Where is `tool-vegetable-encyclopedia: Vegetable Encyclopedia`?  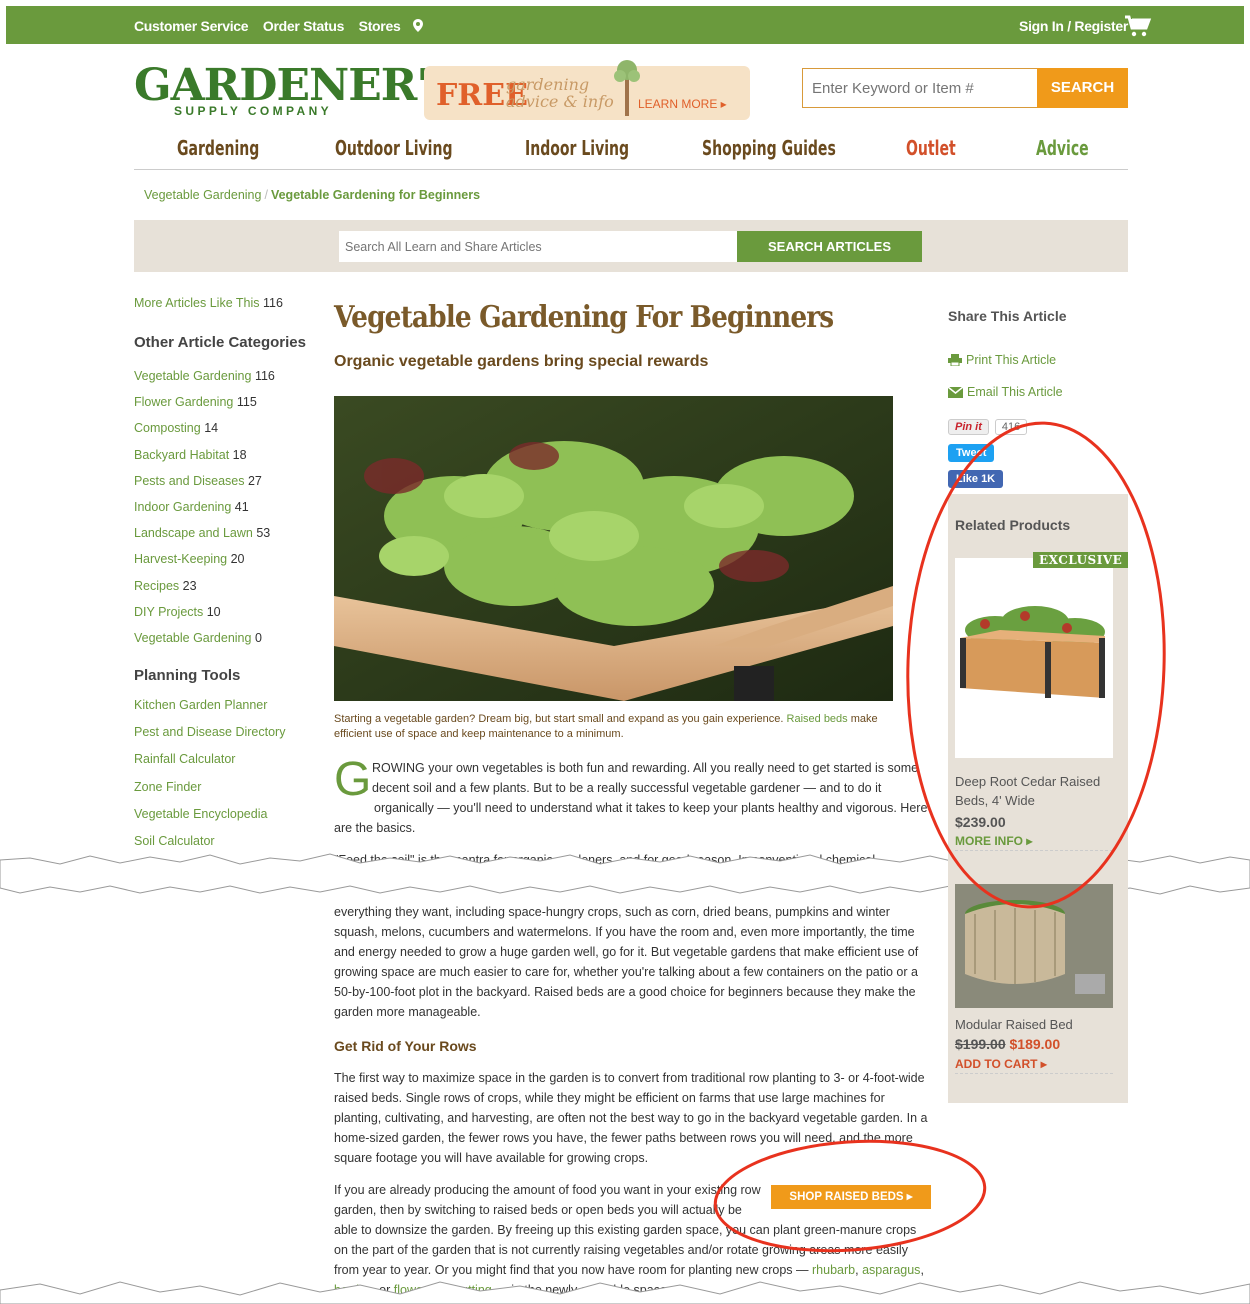
tool-vegetable-encyclopedia: Vegetable Encyclopedia is located at coordinates (224, 820).